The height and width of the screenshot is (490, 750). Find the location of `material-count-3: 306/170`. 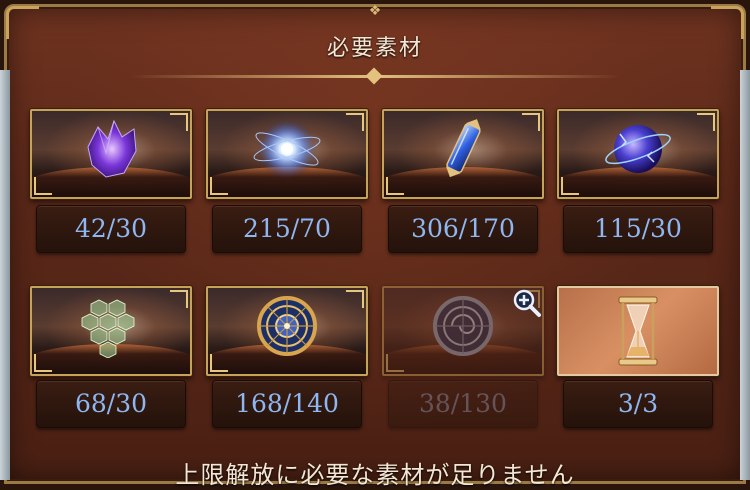

material-count-3: 306/170 is located at coordinates (463, 229).